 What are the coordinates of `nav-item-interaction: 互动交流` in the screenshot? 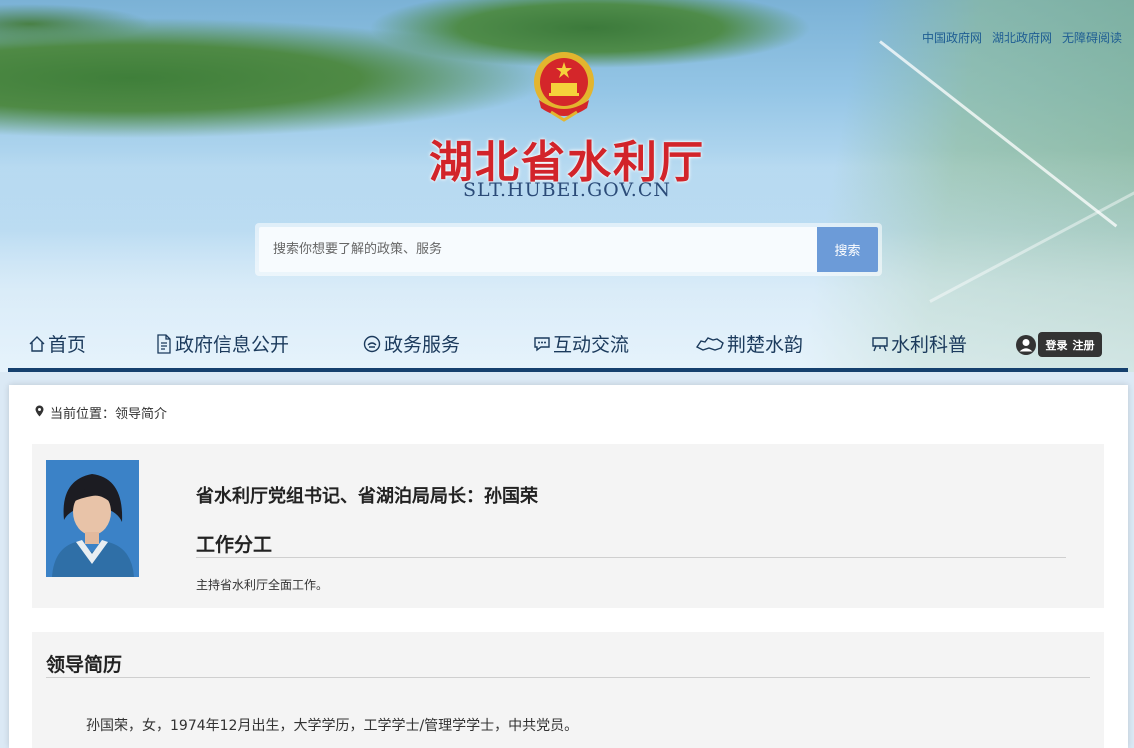 It's located at (581, 343).